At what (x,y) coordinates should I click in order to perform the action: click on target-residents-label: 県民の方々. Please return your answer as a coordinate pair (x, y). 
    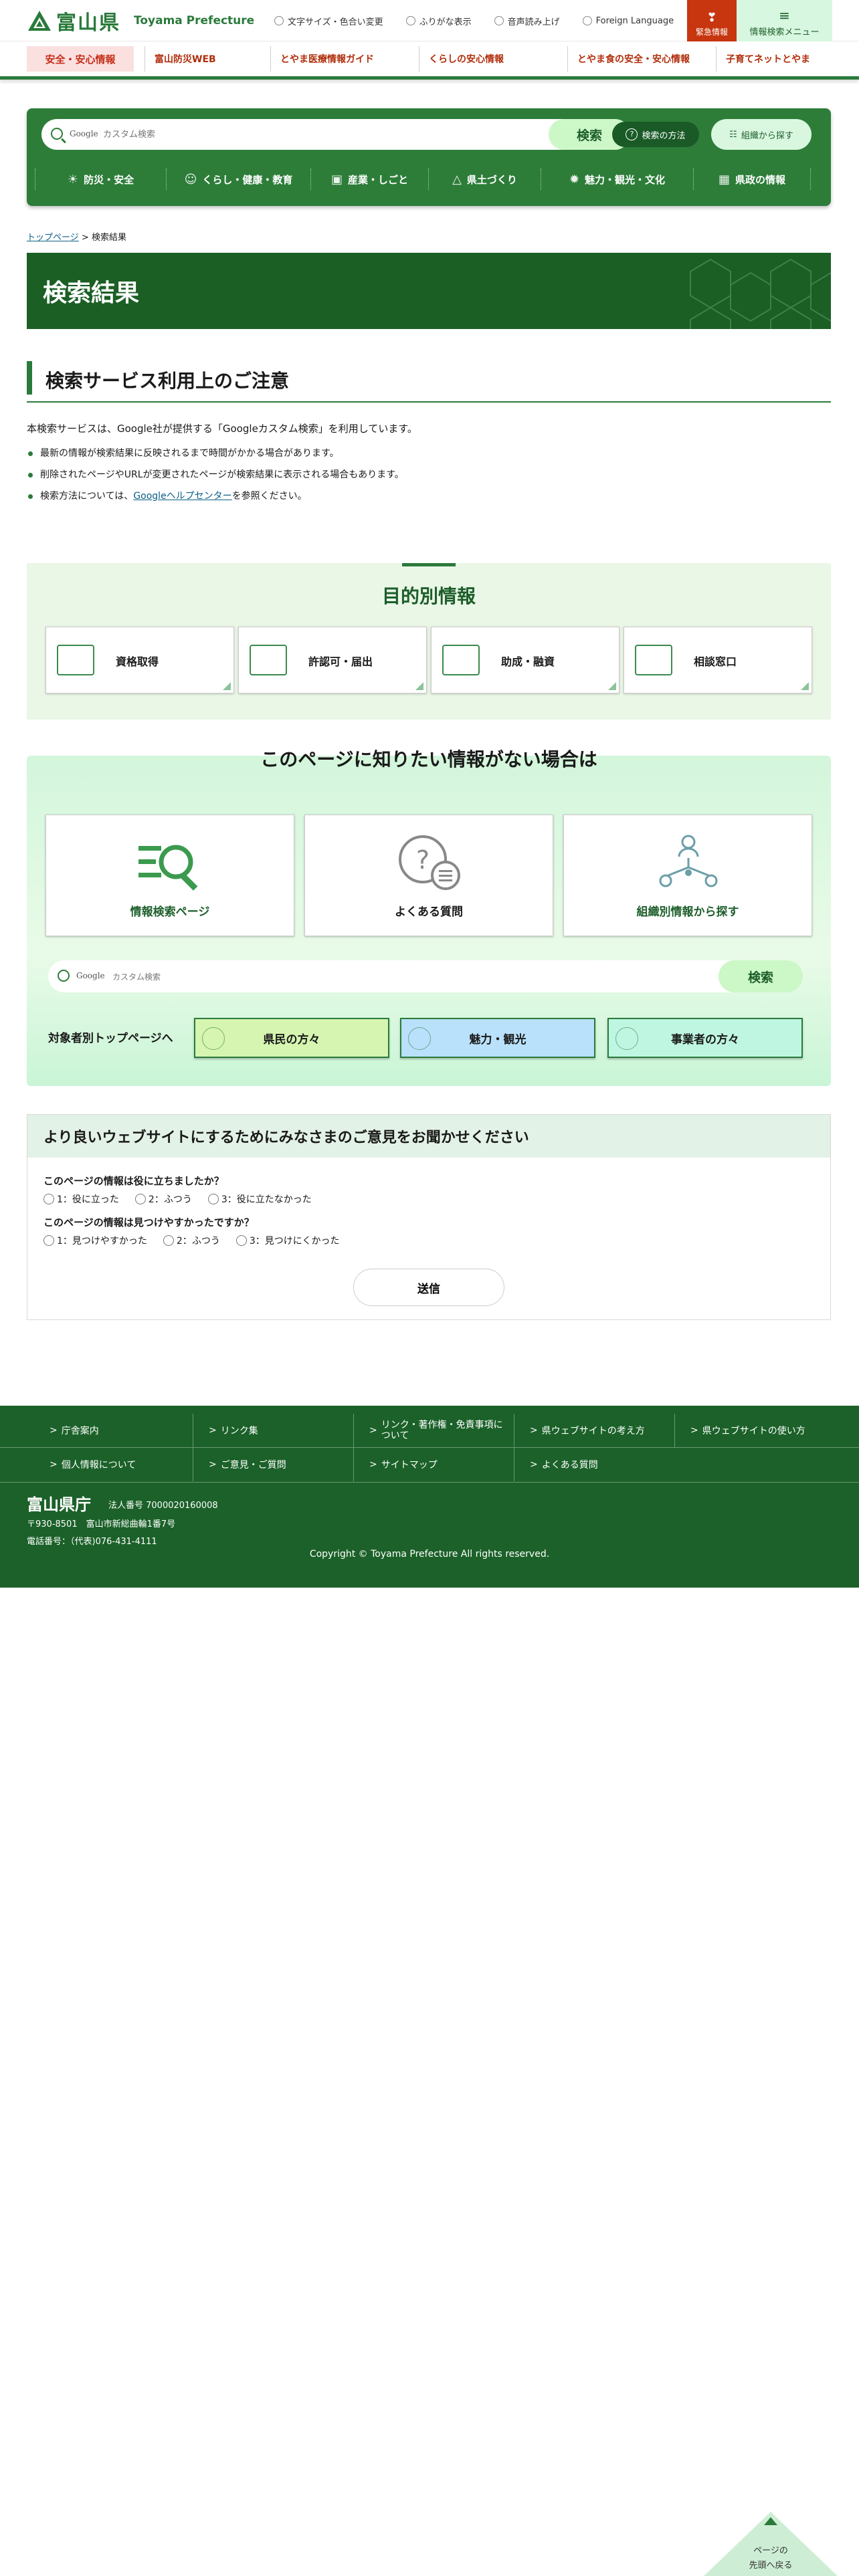
    Looking at the image, I should click on (291, 1040).